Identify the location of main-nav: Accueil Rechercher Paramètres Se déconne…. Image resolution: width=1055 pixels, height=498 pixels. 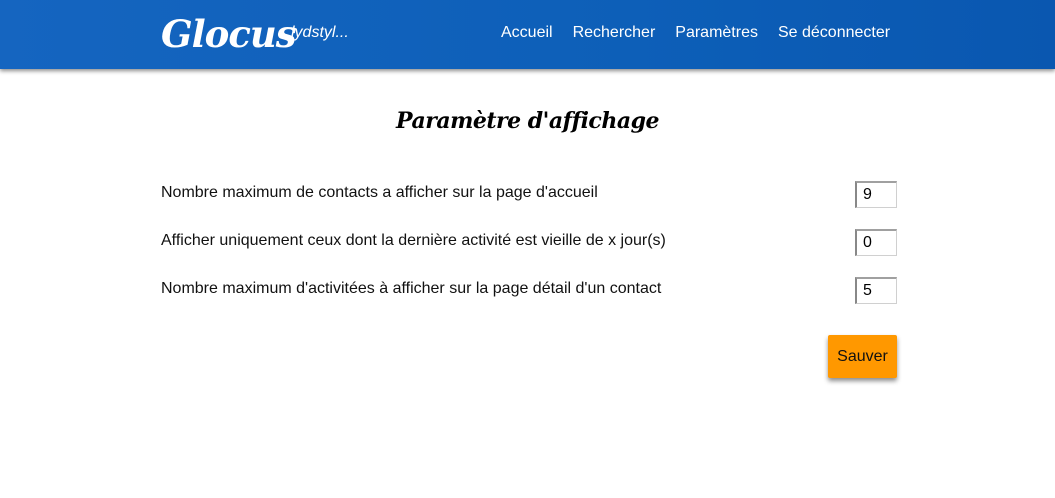
(695, 33).